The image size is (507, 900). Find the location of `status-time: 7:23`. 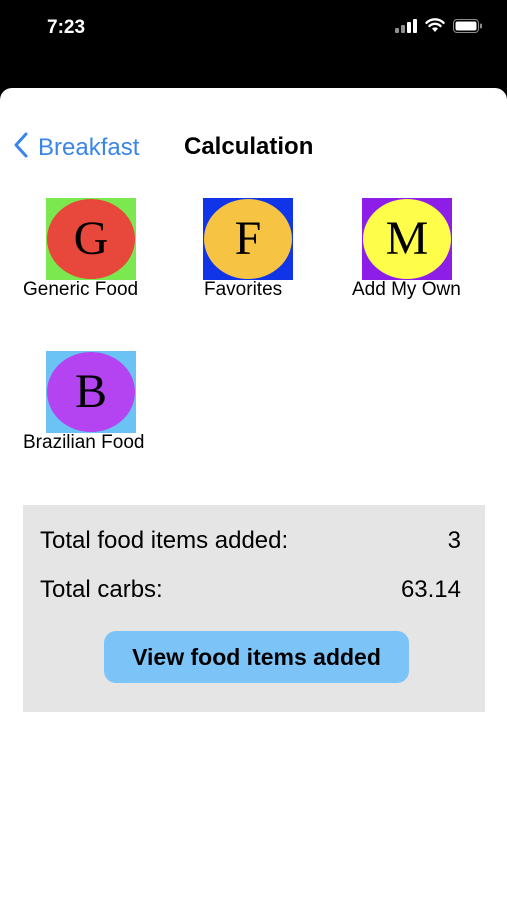

status-time: 7:23 is located at coordinates (66, 27).